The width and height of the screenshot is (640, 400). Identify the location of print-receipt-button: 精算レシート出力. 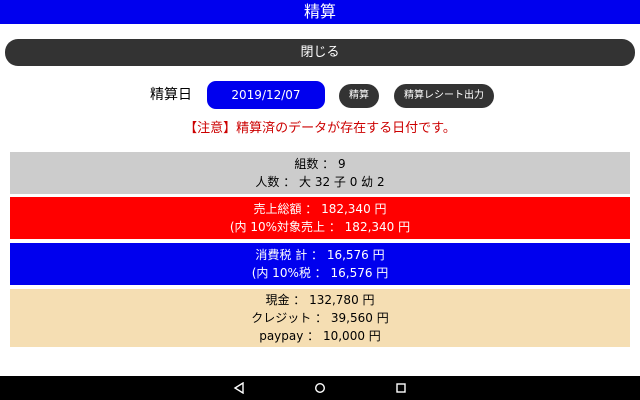
(444, 96).